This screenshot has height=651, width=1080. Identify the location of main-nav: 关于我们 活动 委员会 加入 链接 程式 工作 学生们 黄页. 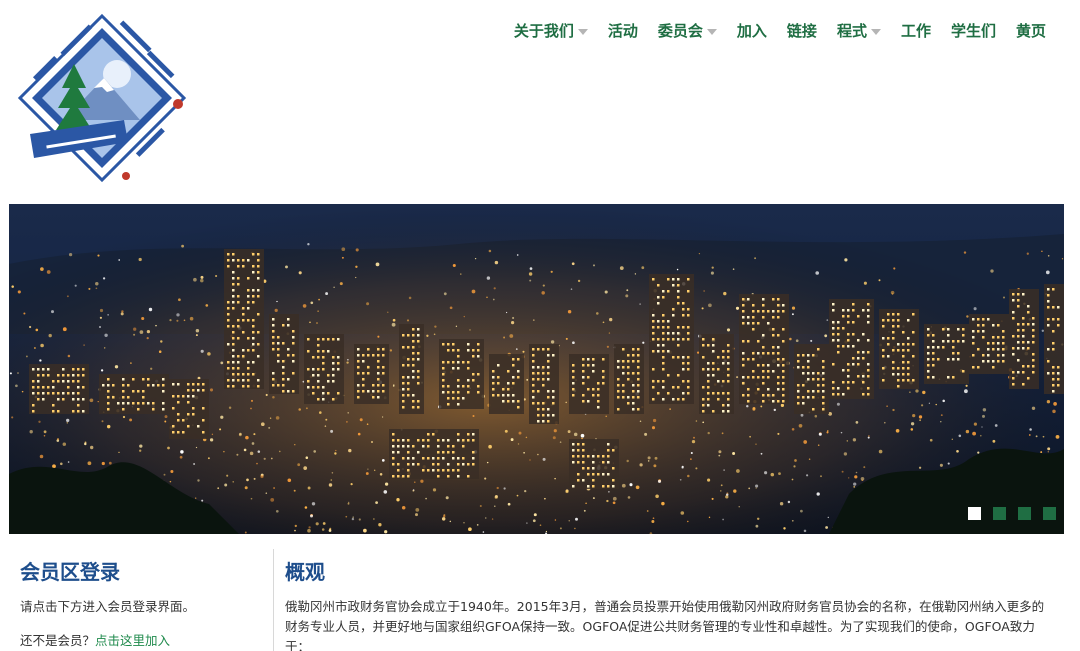
(780, 30).